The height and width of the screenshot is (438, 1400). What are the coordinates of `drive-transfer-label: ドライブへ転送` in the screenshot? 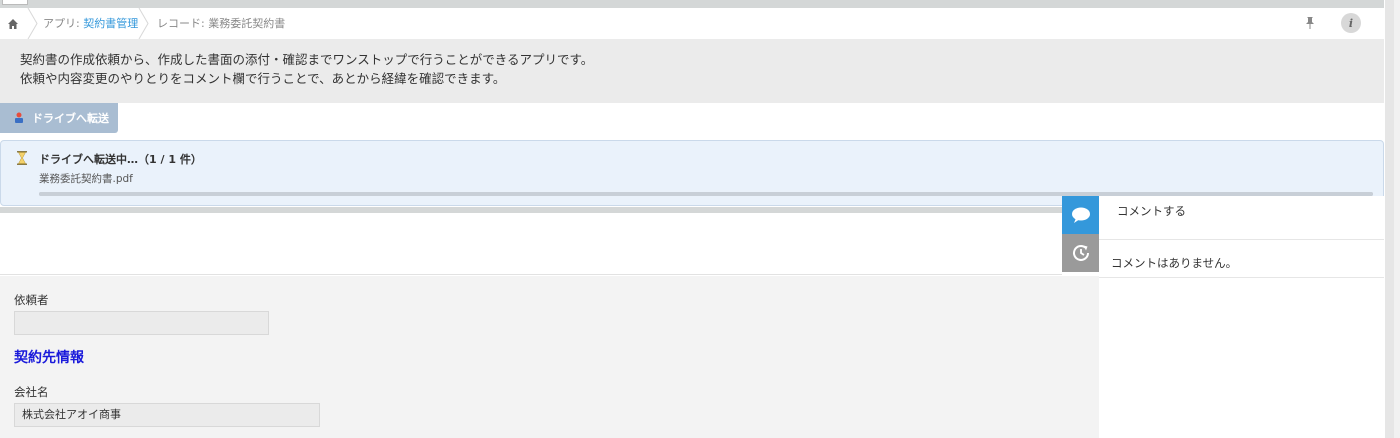 It's located at (70, 118).